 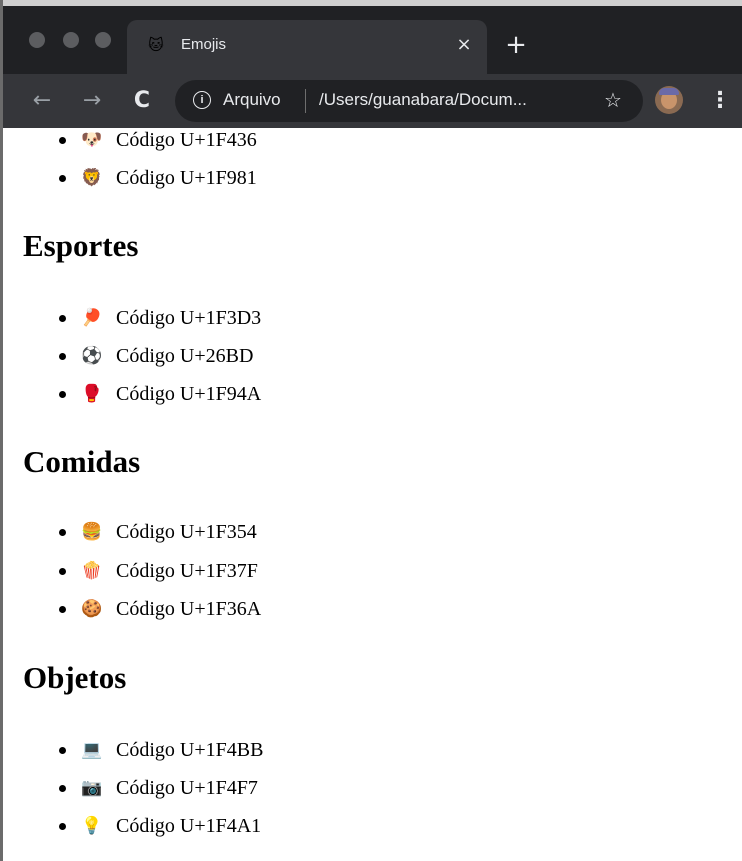 I want to click on boxing-glove-icon: 🥊, so click(x=92, y=394).